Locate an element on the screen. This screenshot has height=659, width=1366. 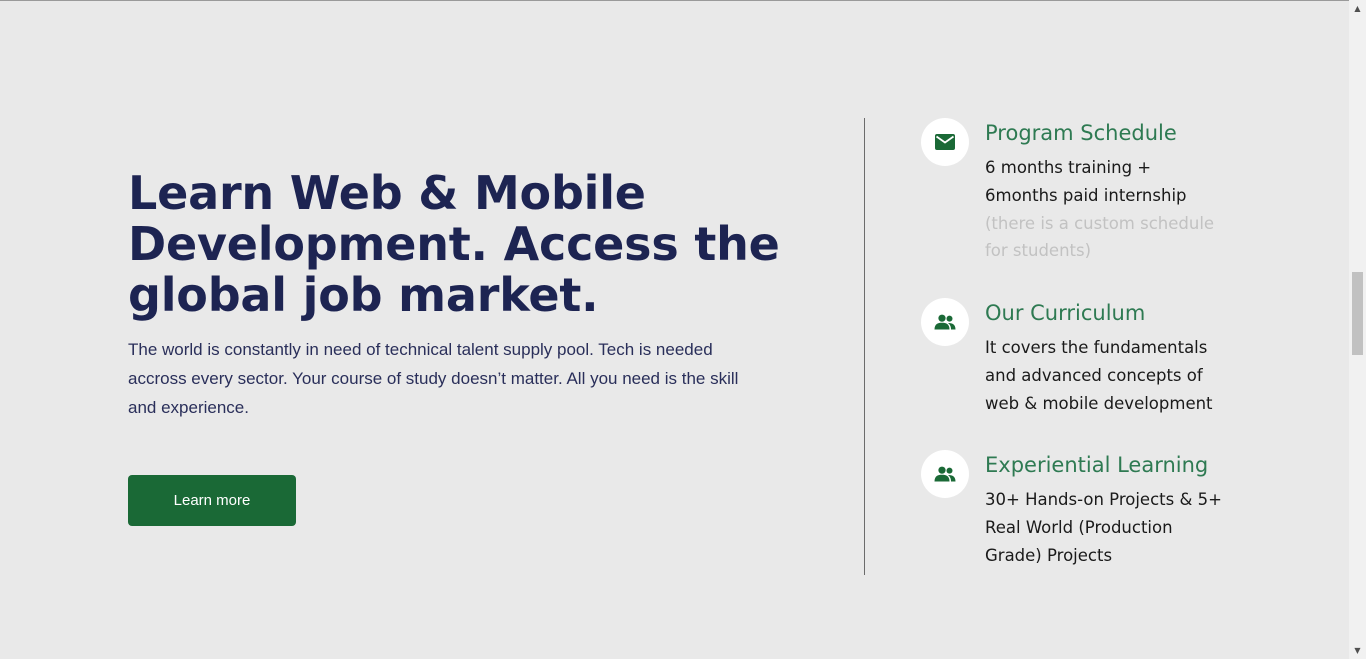
learn-more-button: Learn more is located at coordinates (212, 500).